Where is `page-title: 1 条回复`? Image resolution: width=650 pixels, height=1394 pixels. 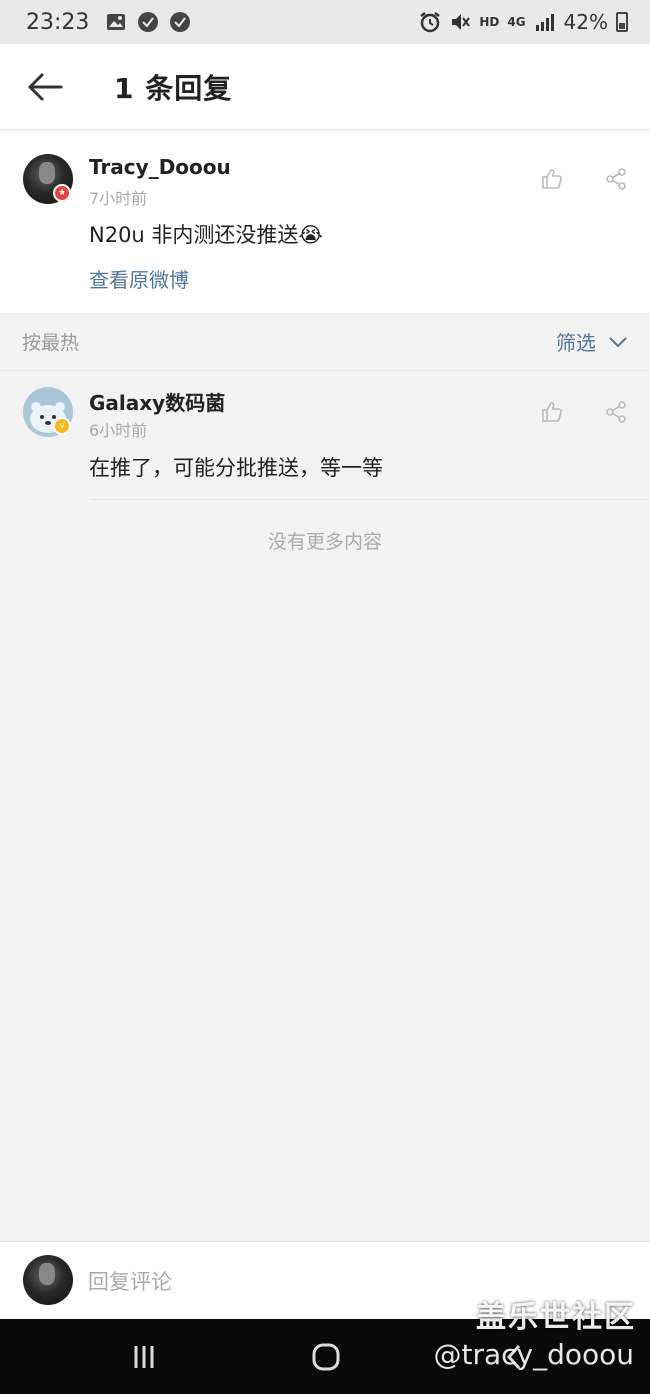
page-title: 1 条回复 is located at coordinates (173, 88).